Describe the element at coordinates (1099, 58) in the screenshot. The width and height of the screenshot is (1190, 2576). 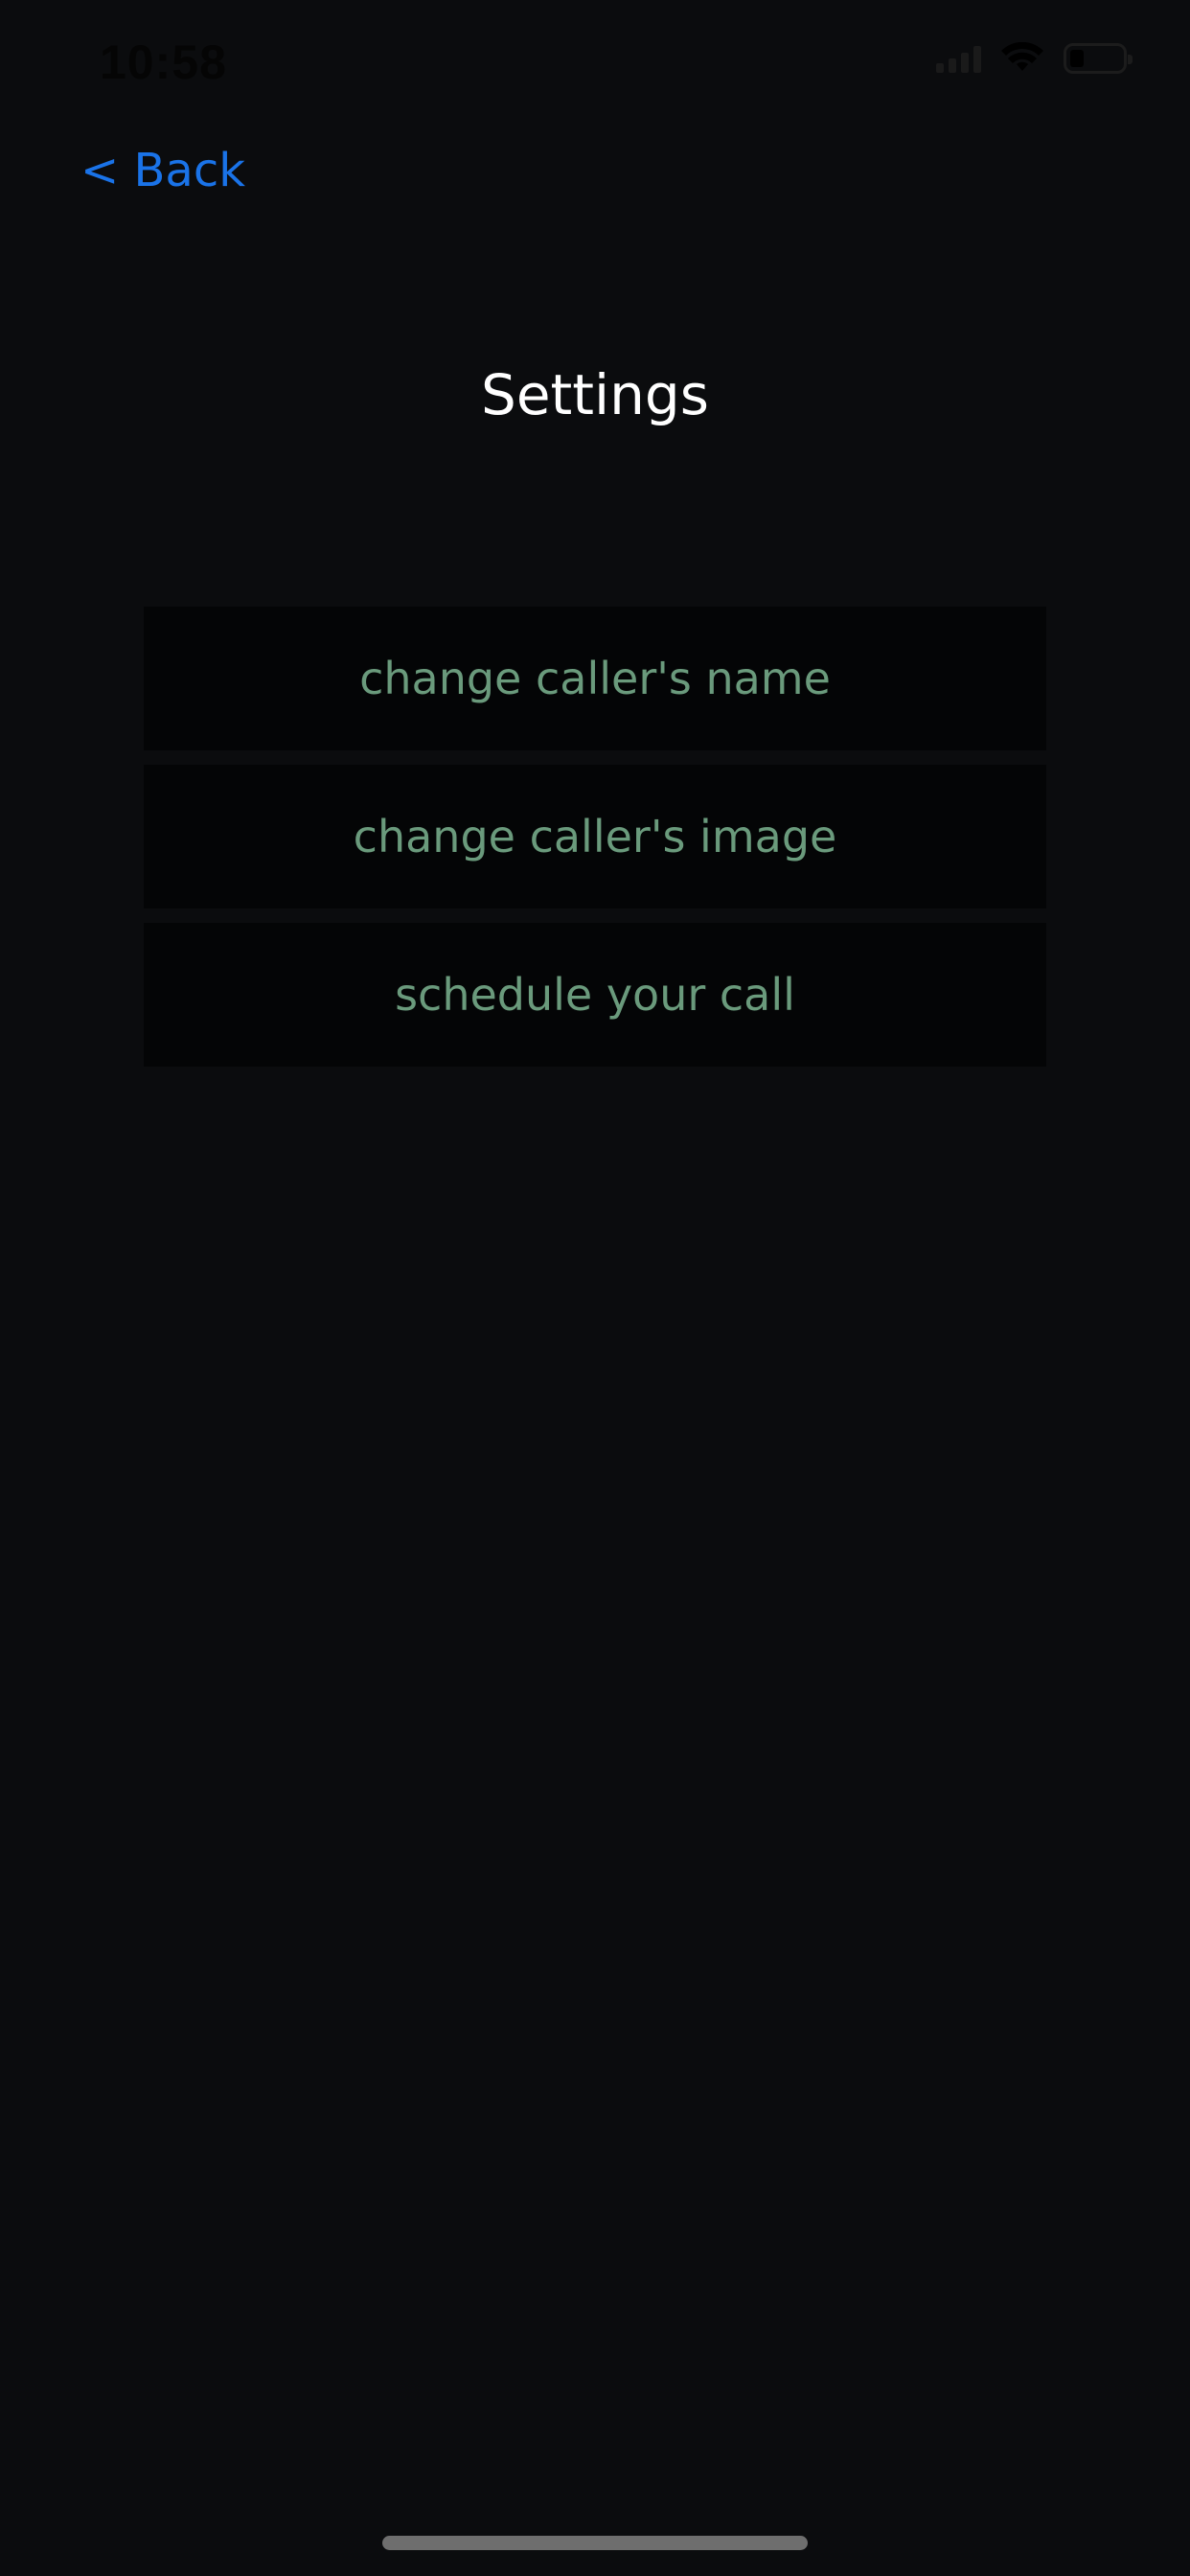
I see `battery-icon` at that location.